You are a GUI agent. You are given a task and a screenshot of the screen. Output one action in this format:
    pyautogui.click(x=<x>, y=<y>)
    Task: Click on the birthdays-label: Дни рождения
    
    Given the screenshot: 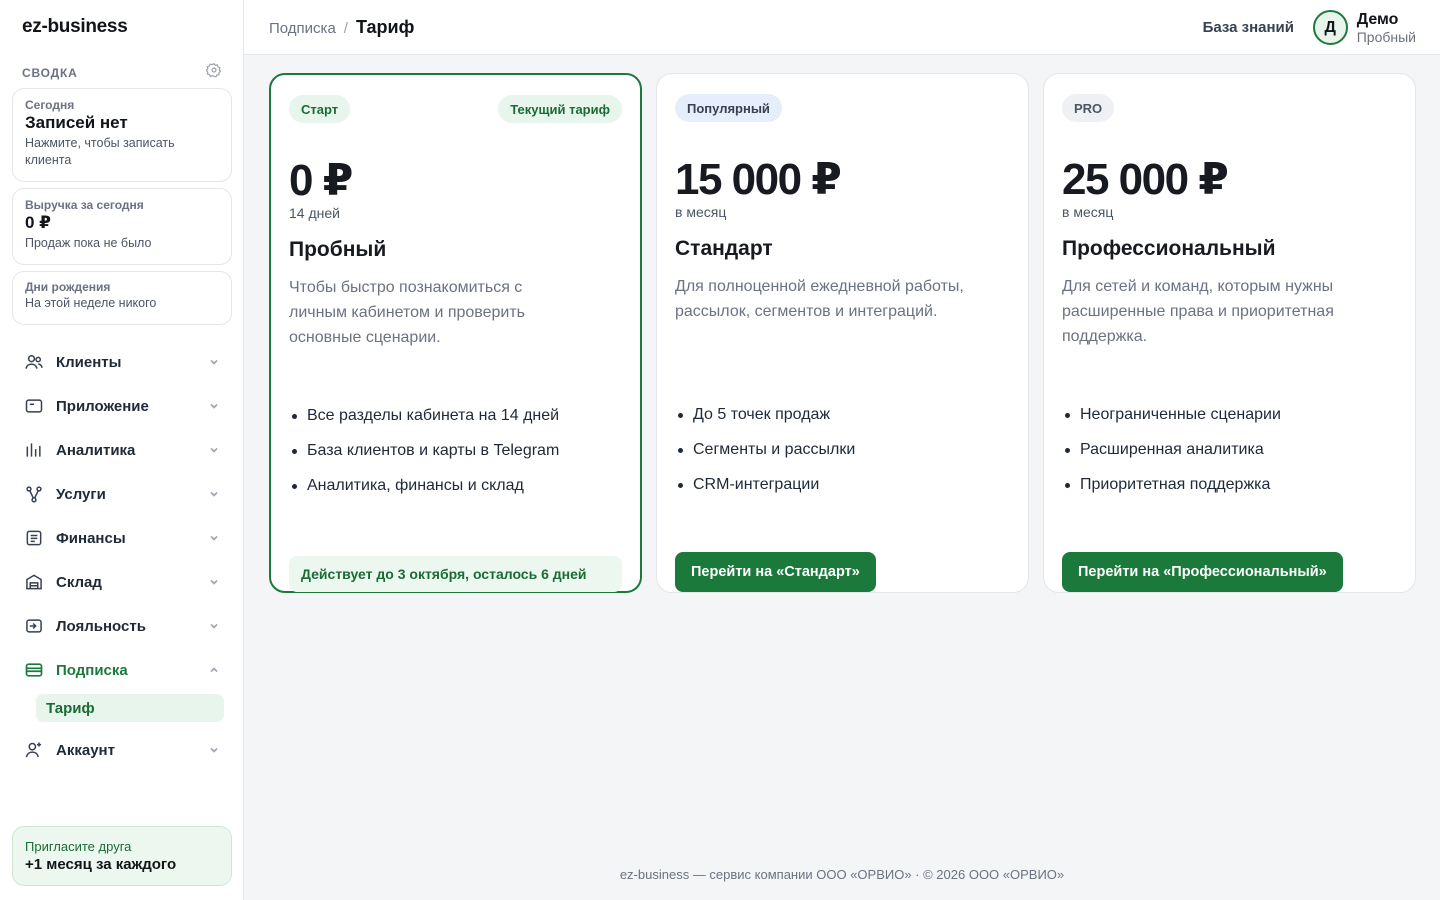 What is the action you would take?
    pyautogui.click(x=68, y=287)
    